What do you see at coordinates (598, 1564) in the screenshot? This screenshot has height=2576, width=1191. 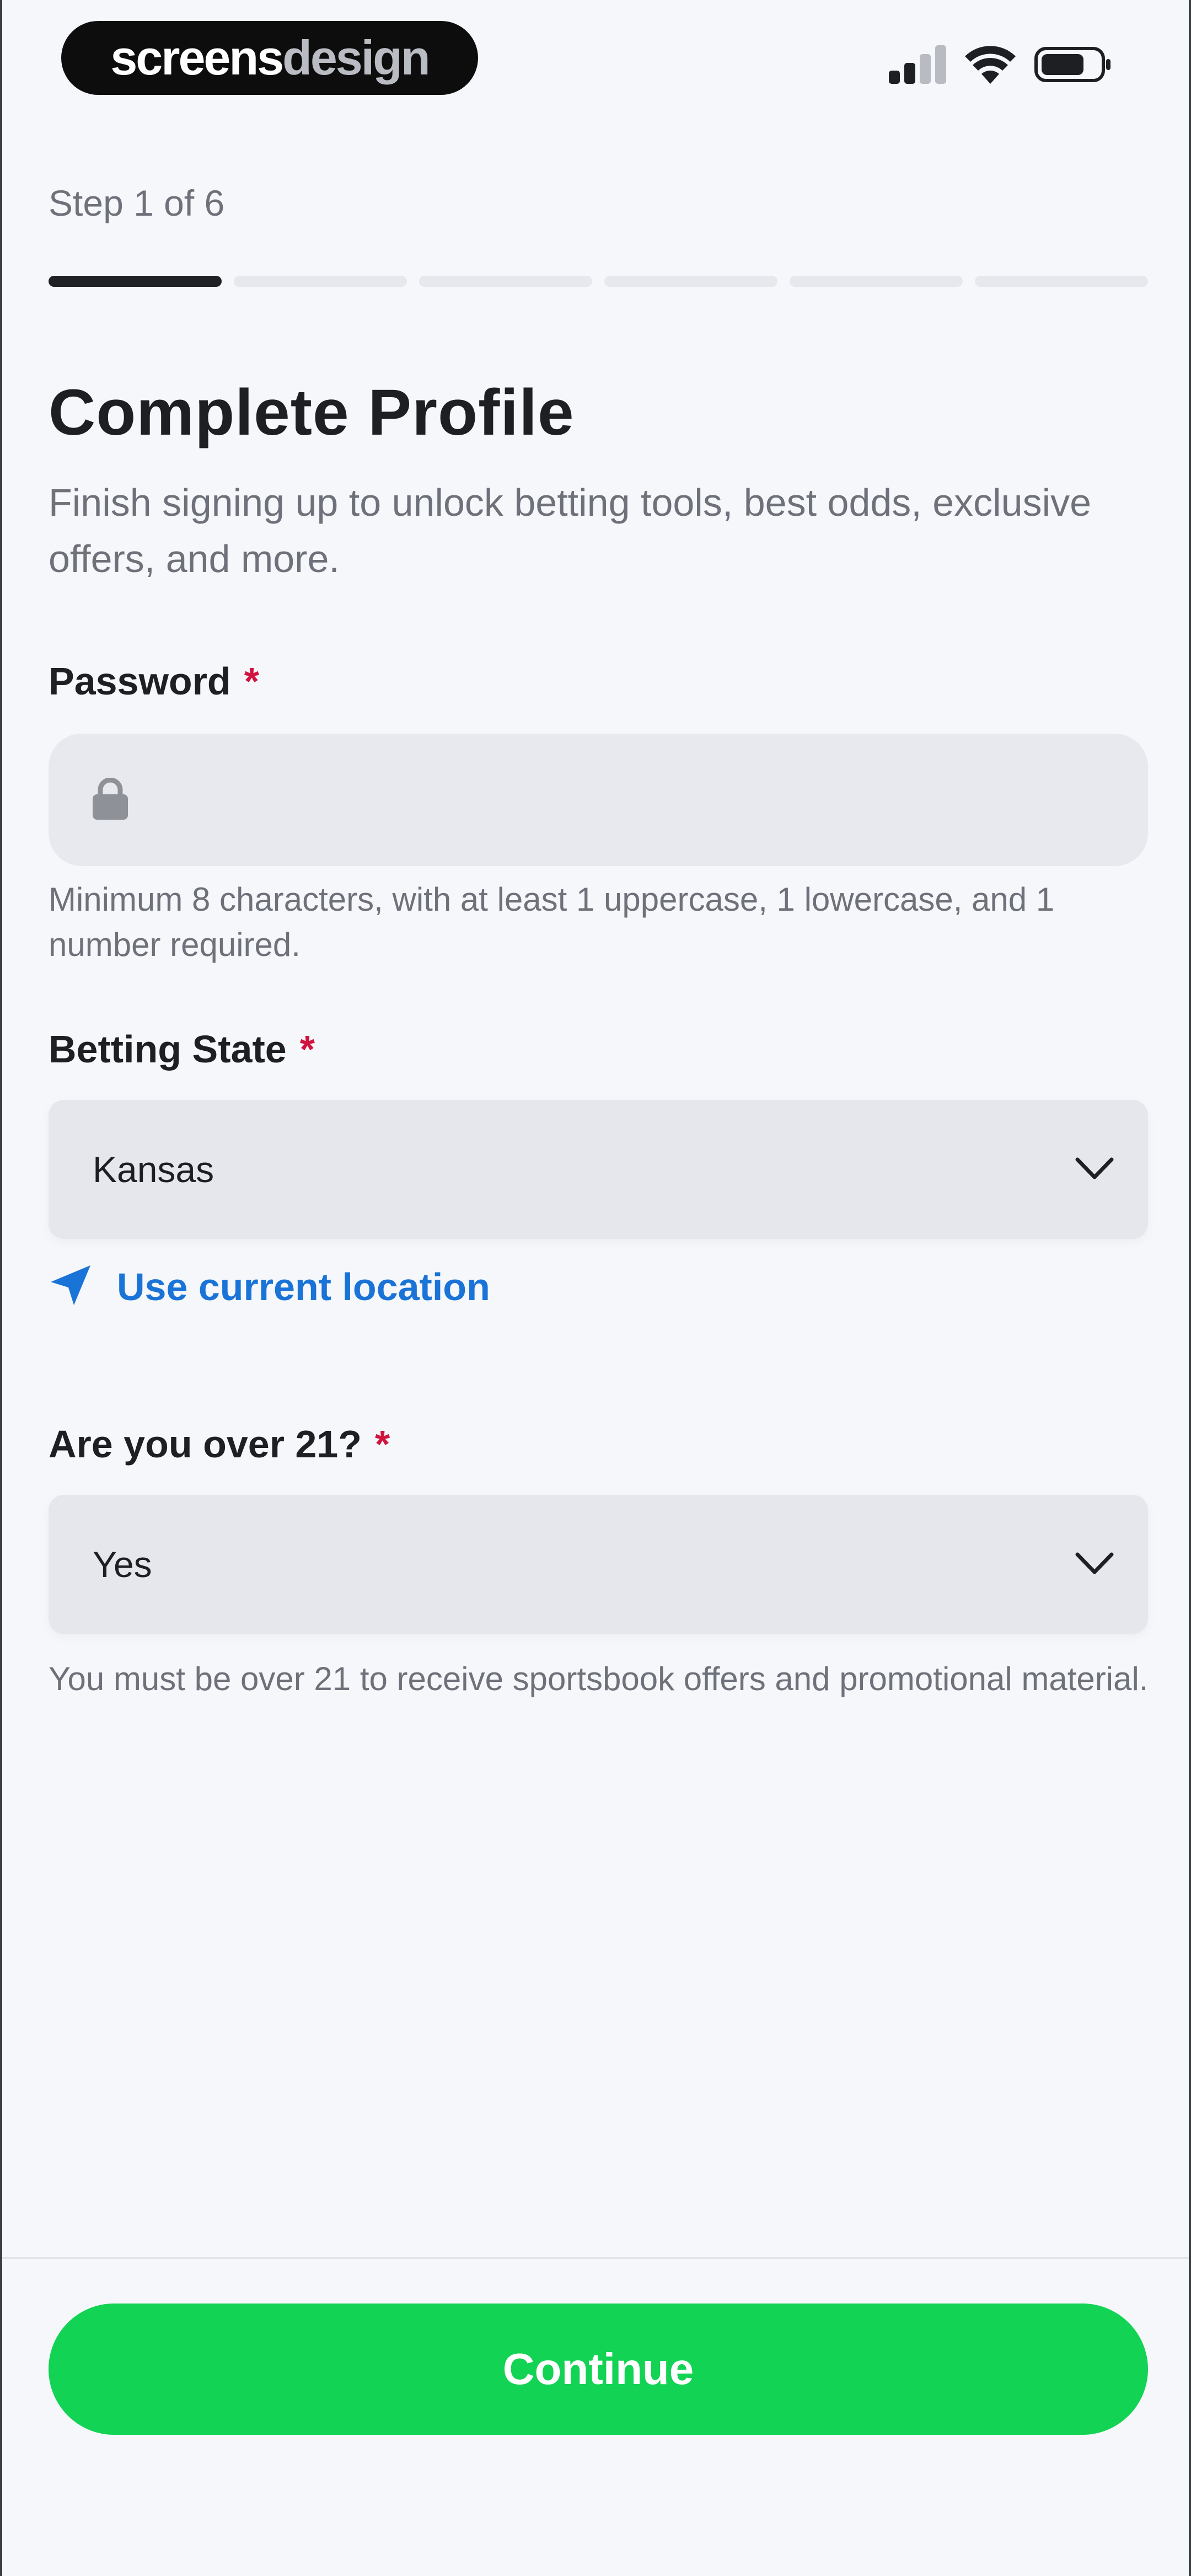 I see `age-select: Yes` at bounding box center [598, 1564].